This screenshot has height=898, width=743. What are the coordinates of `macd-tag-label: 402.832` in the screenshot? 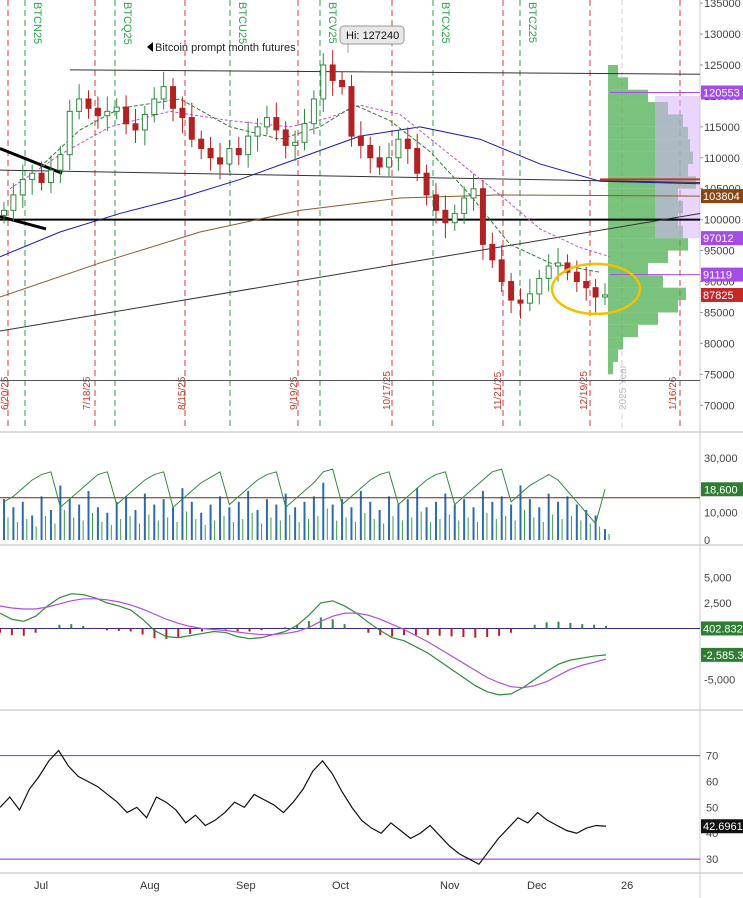 It's located at (723, 629).